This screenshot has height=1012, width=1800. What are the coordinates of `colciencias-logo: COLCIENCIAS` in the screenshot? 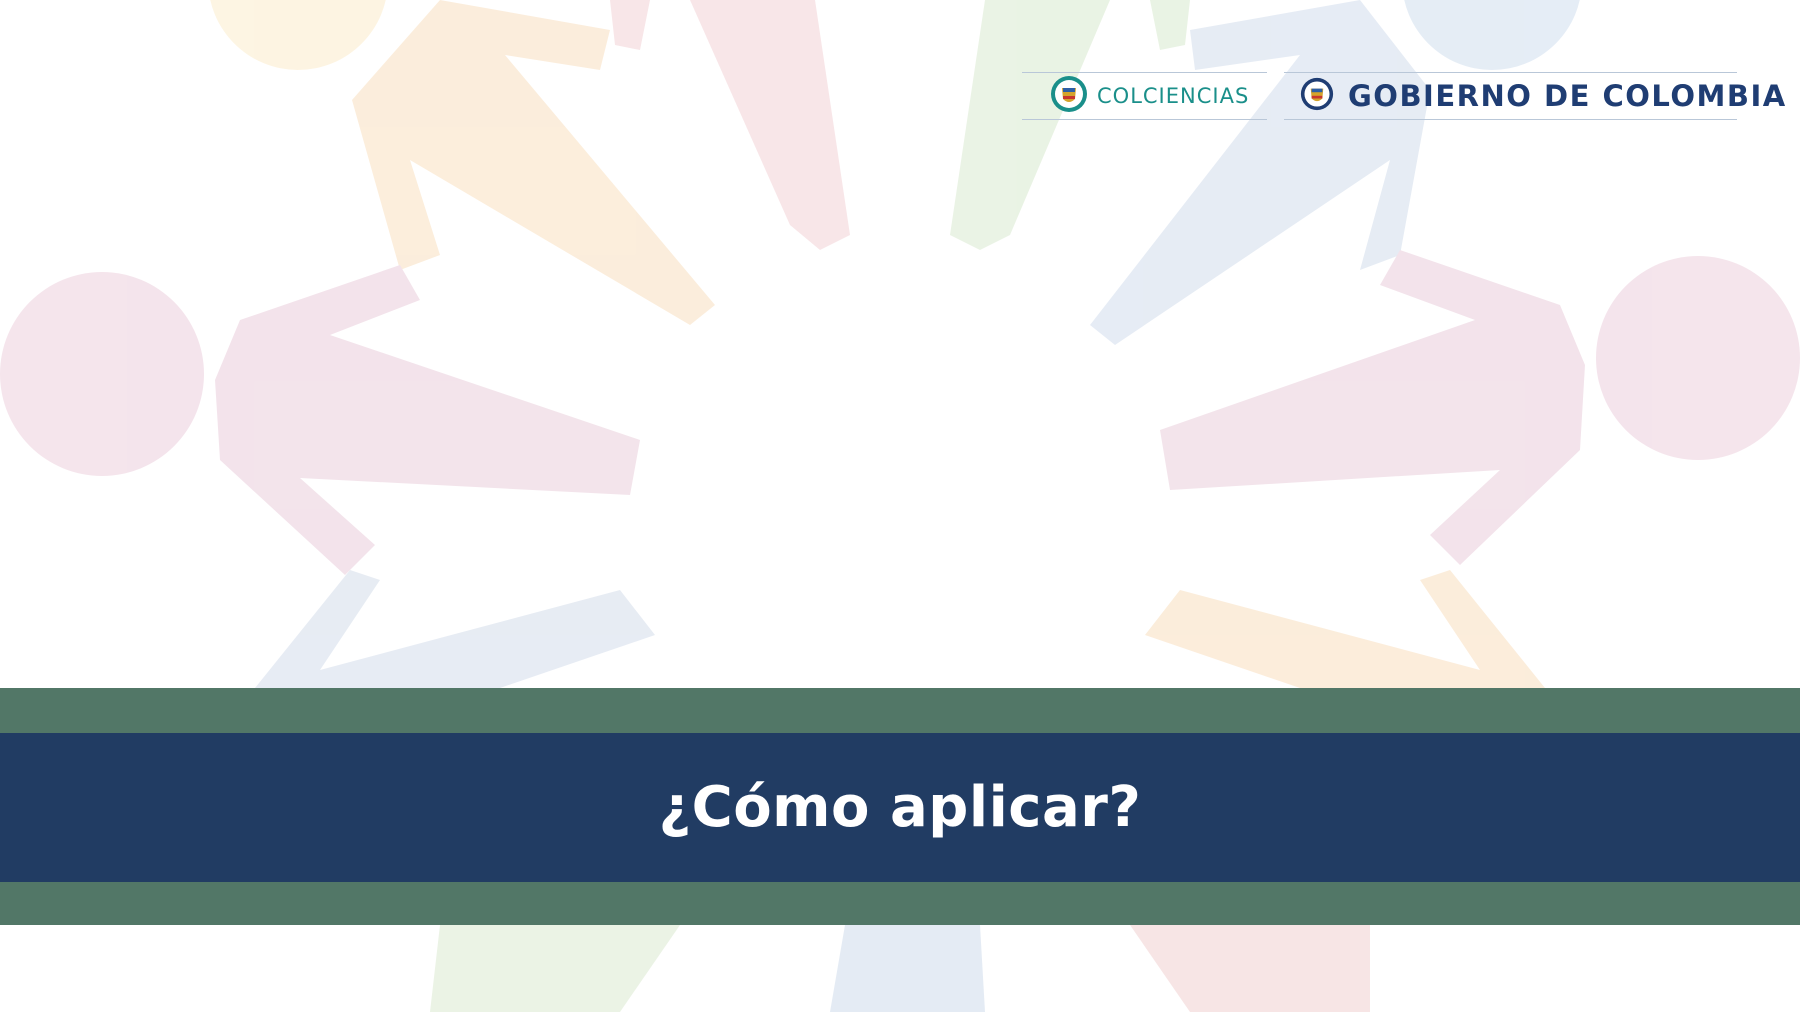 It's located at (1144, 96).